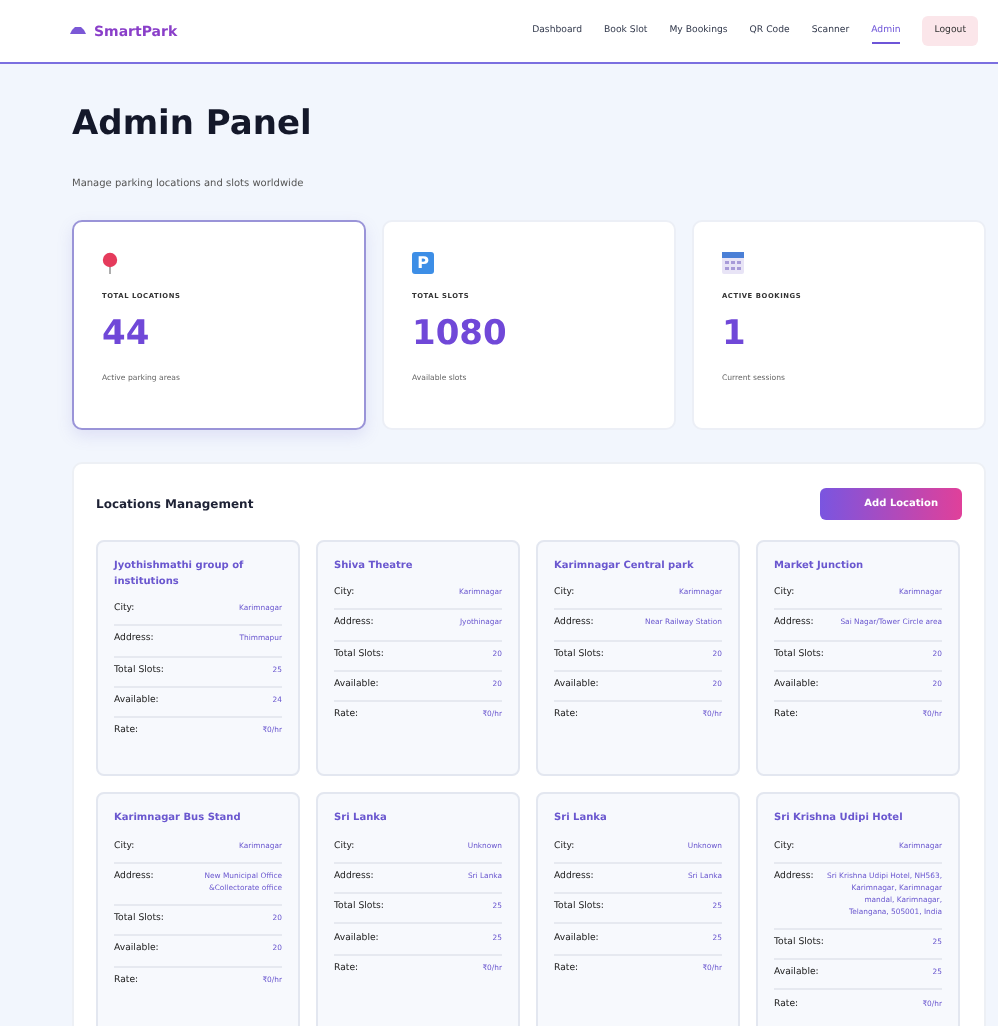 Image resolution: width=998 pixels, height=1026 pixels. Describe the element at coordinates (110, 263) in the screenshot. I see `pin-icon` at that location.